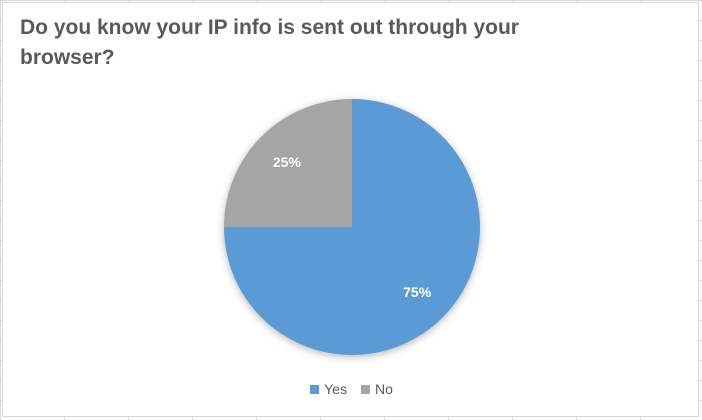  Describe the element at coordinates (417, 292) in the screenshot. I see `data-label-yes: 75%` at that location.